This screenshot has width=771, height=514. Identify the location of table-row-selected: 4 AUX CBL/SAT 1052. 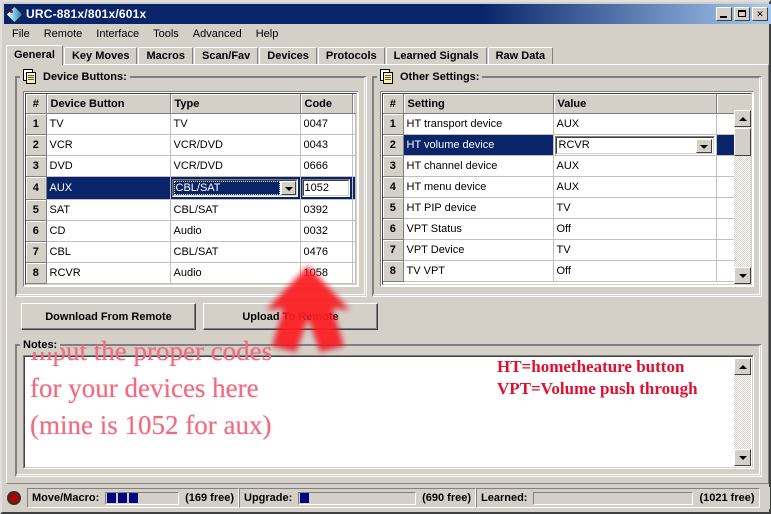
(191, 188).